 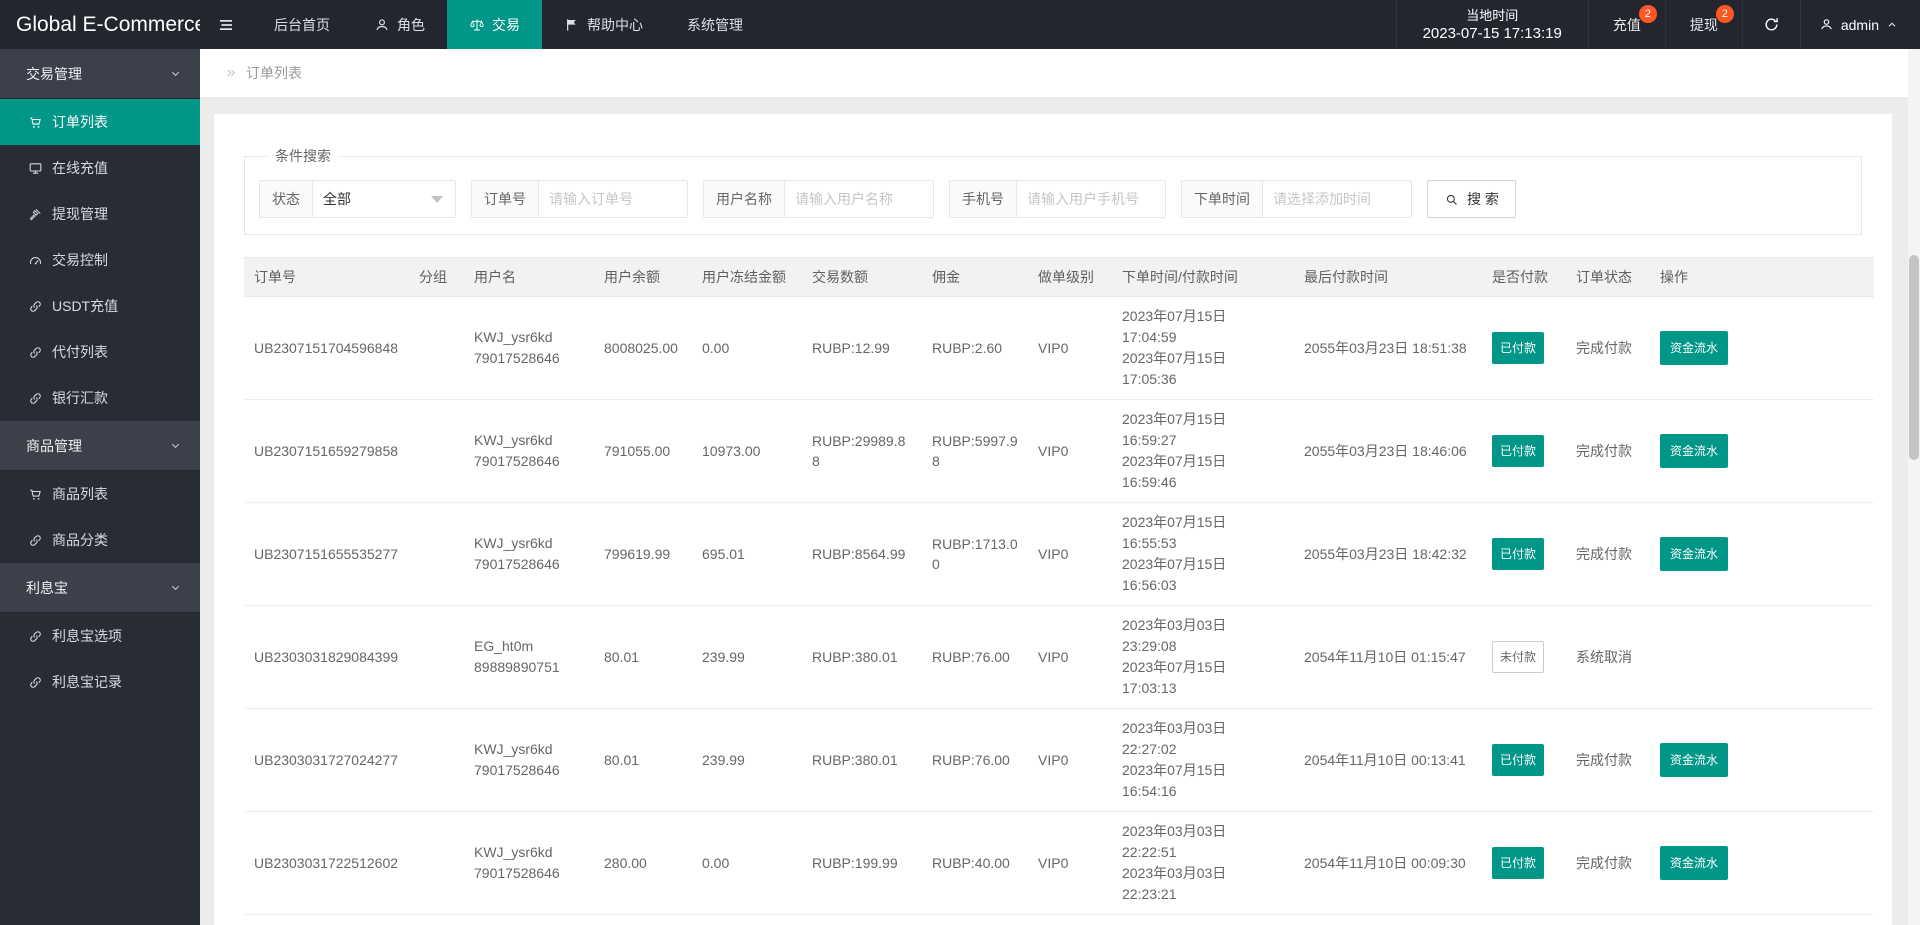 I want to click on cell-level: VIP0, so click(x=1070, y=863).